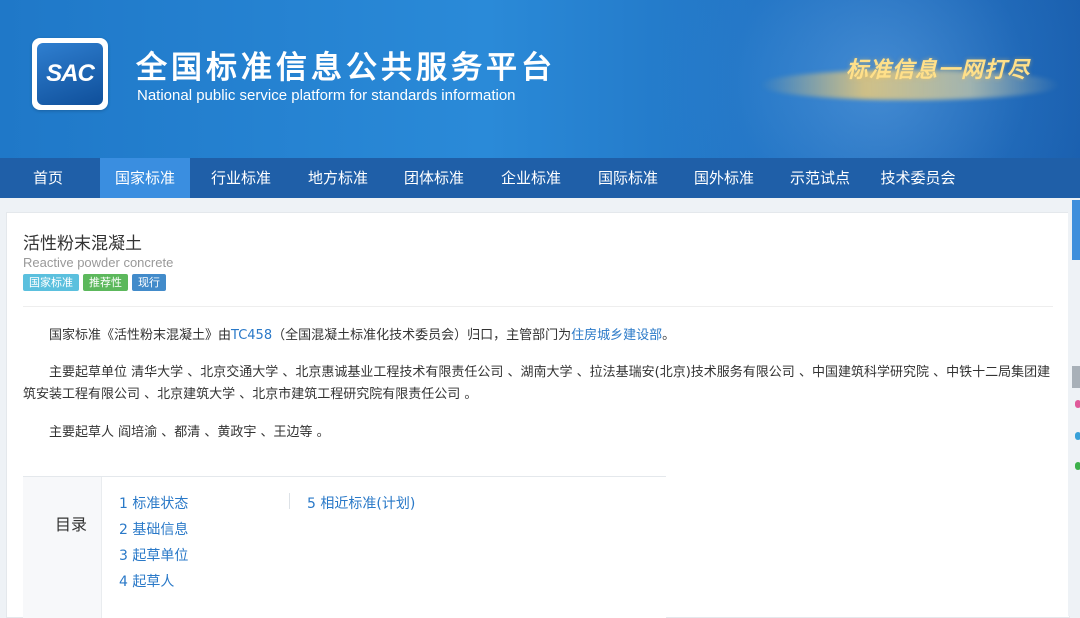 The width and height of the screenshot is (1080, 618). I want to click on toc-item-status: 1 标准状态, so click(153, 504).